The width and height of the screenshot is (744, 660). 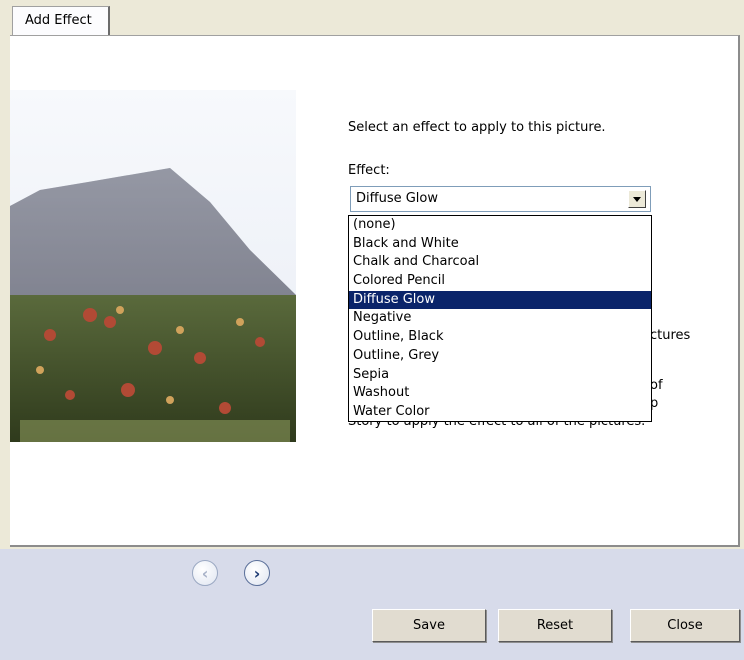 I want to click on next-picture-button: ›, so click(x=257, y=573).